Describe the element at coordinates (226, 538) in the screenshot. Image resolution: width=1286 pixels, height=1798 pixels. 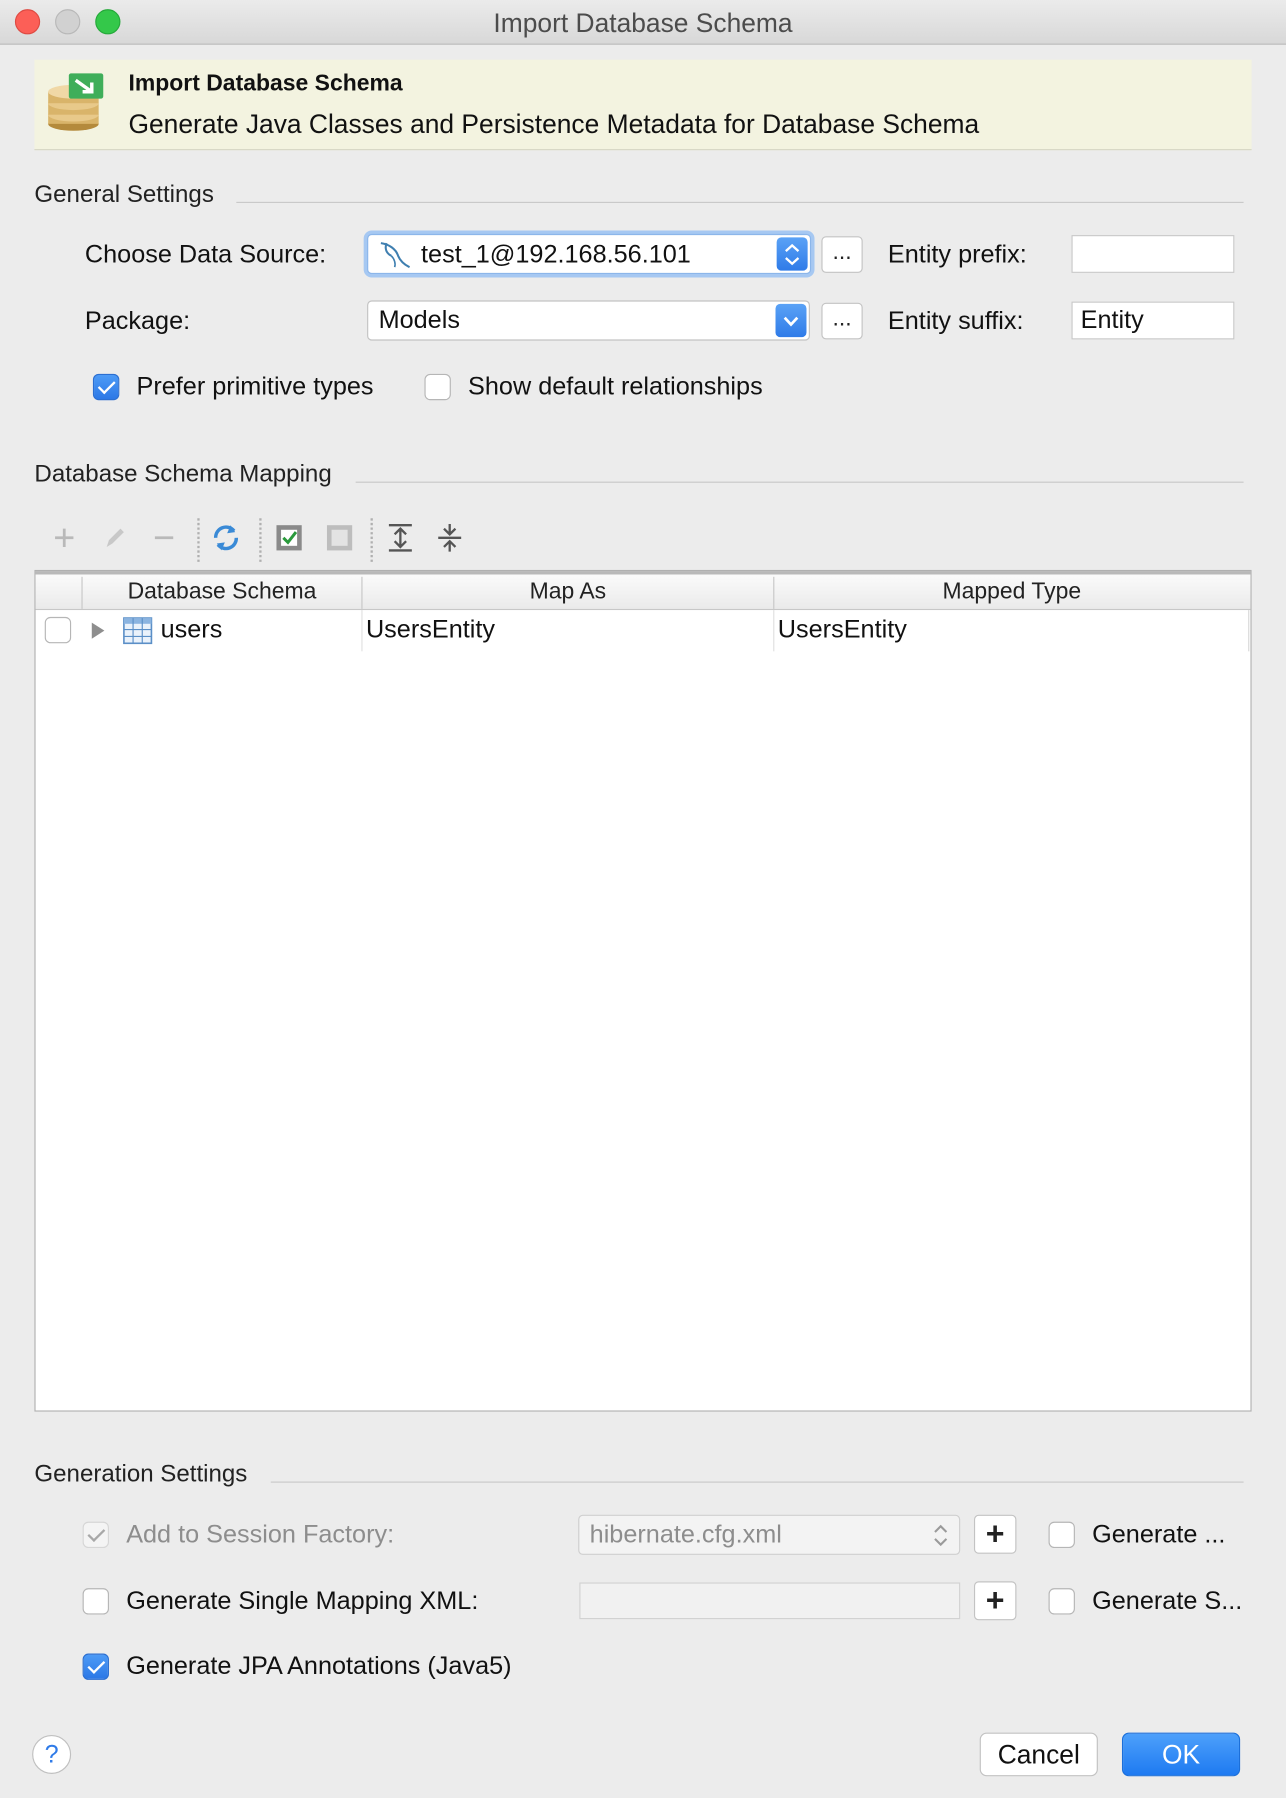
I see `refresh-icon` at that location.